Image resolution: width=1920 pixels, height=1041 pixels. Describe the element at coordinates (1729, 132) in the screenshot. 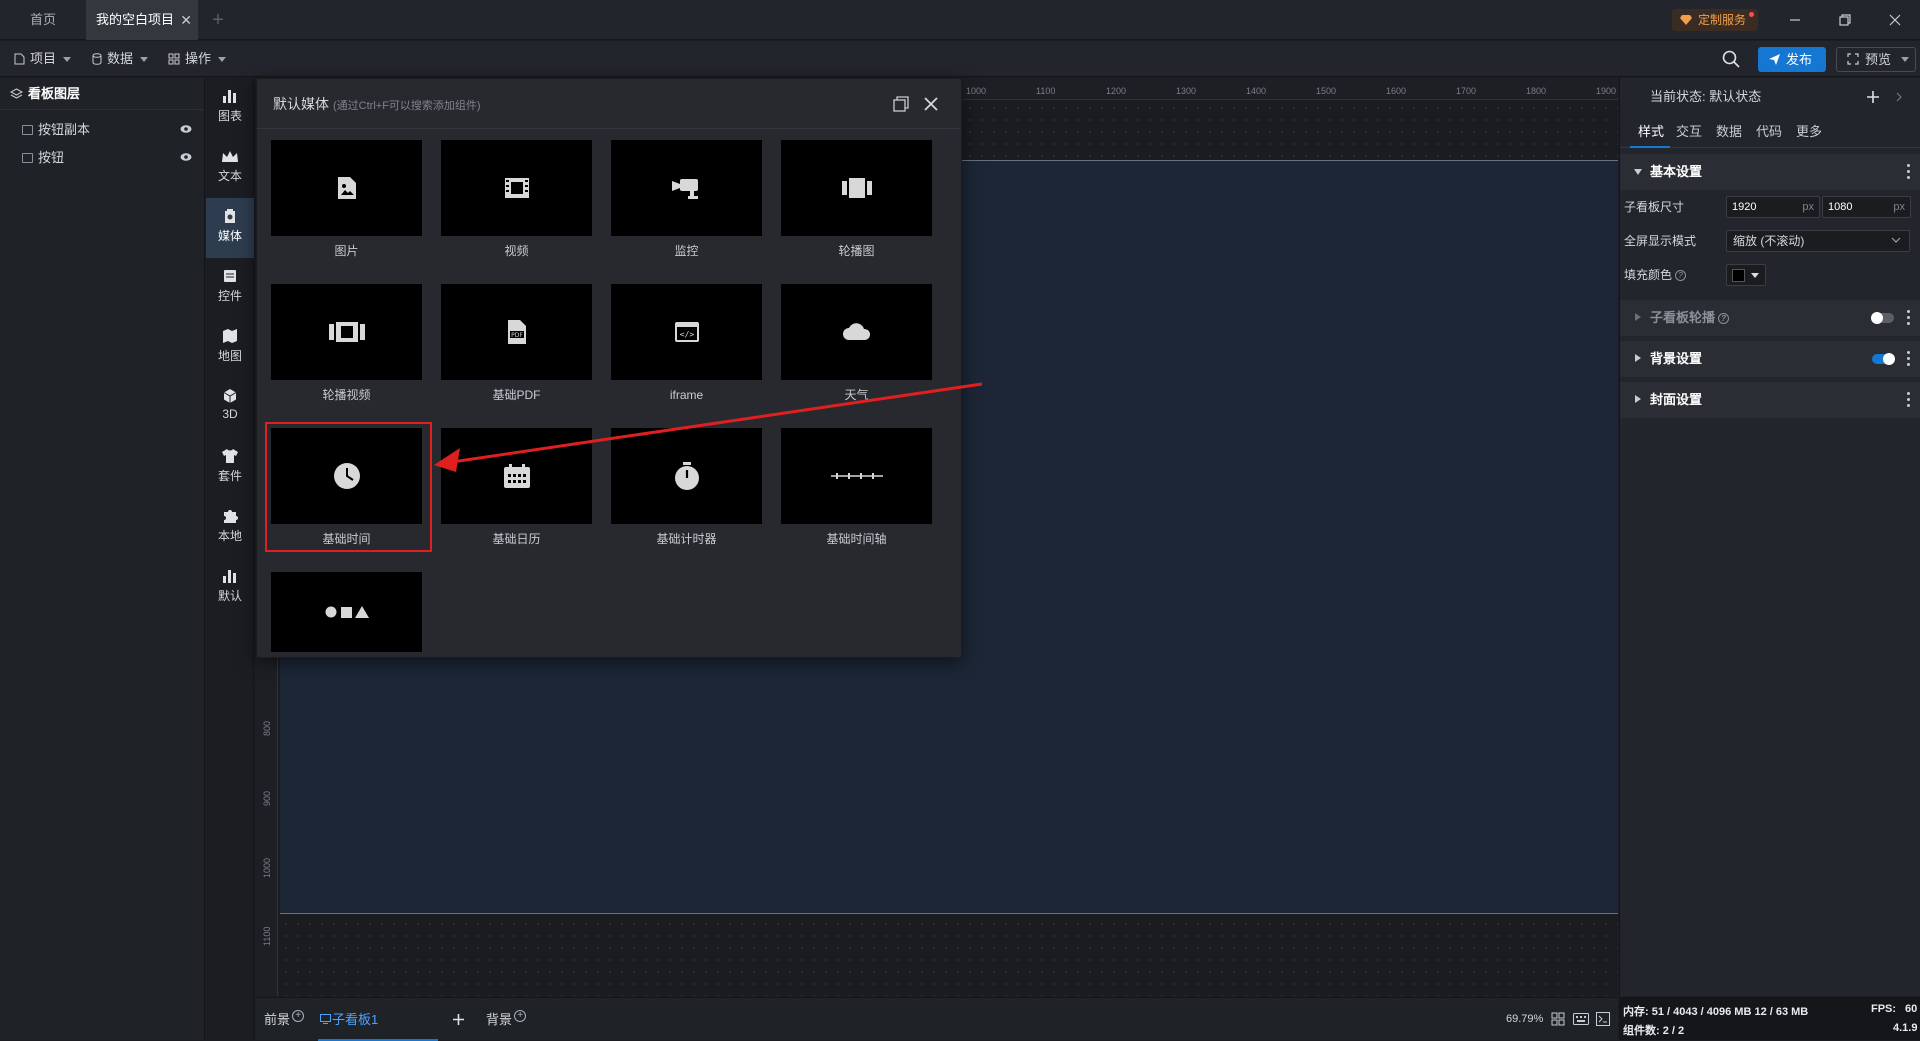

I see `tab-data: 数据` at that location.